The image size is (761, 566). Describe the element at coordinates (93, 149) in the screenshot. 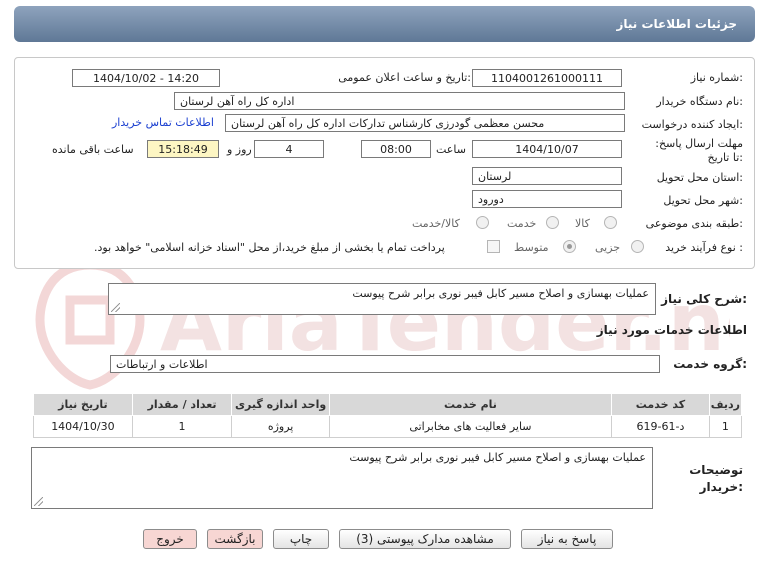

I see `remaining-time-label: ساعت باقی مانده` at that location.